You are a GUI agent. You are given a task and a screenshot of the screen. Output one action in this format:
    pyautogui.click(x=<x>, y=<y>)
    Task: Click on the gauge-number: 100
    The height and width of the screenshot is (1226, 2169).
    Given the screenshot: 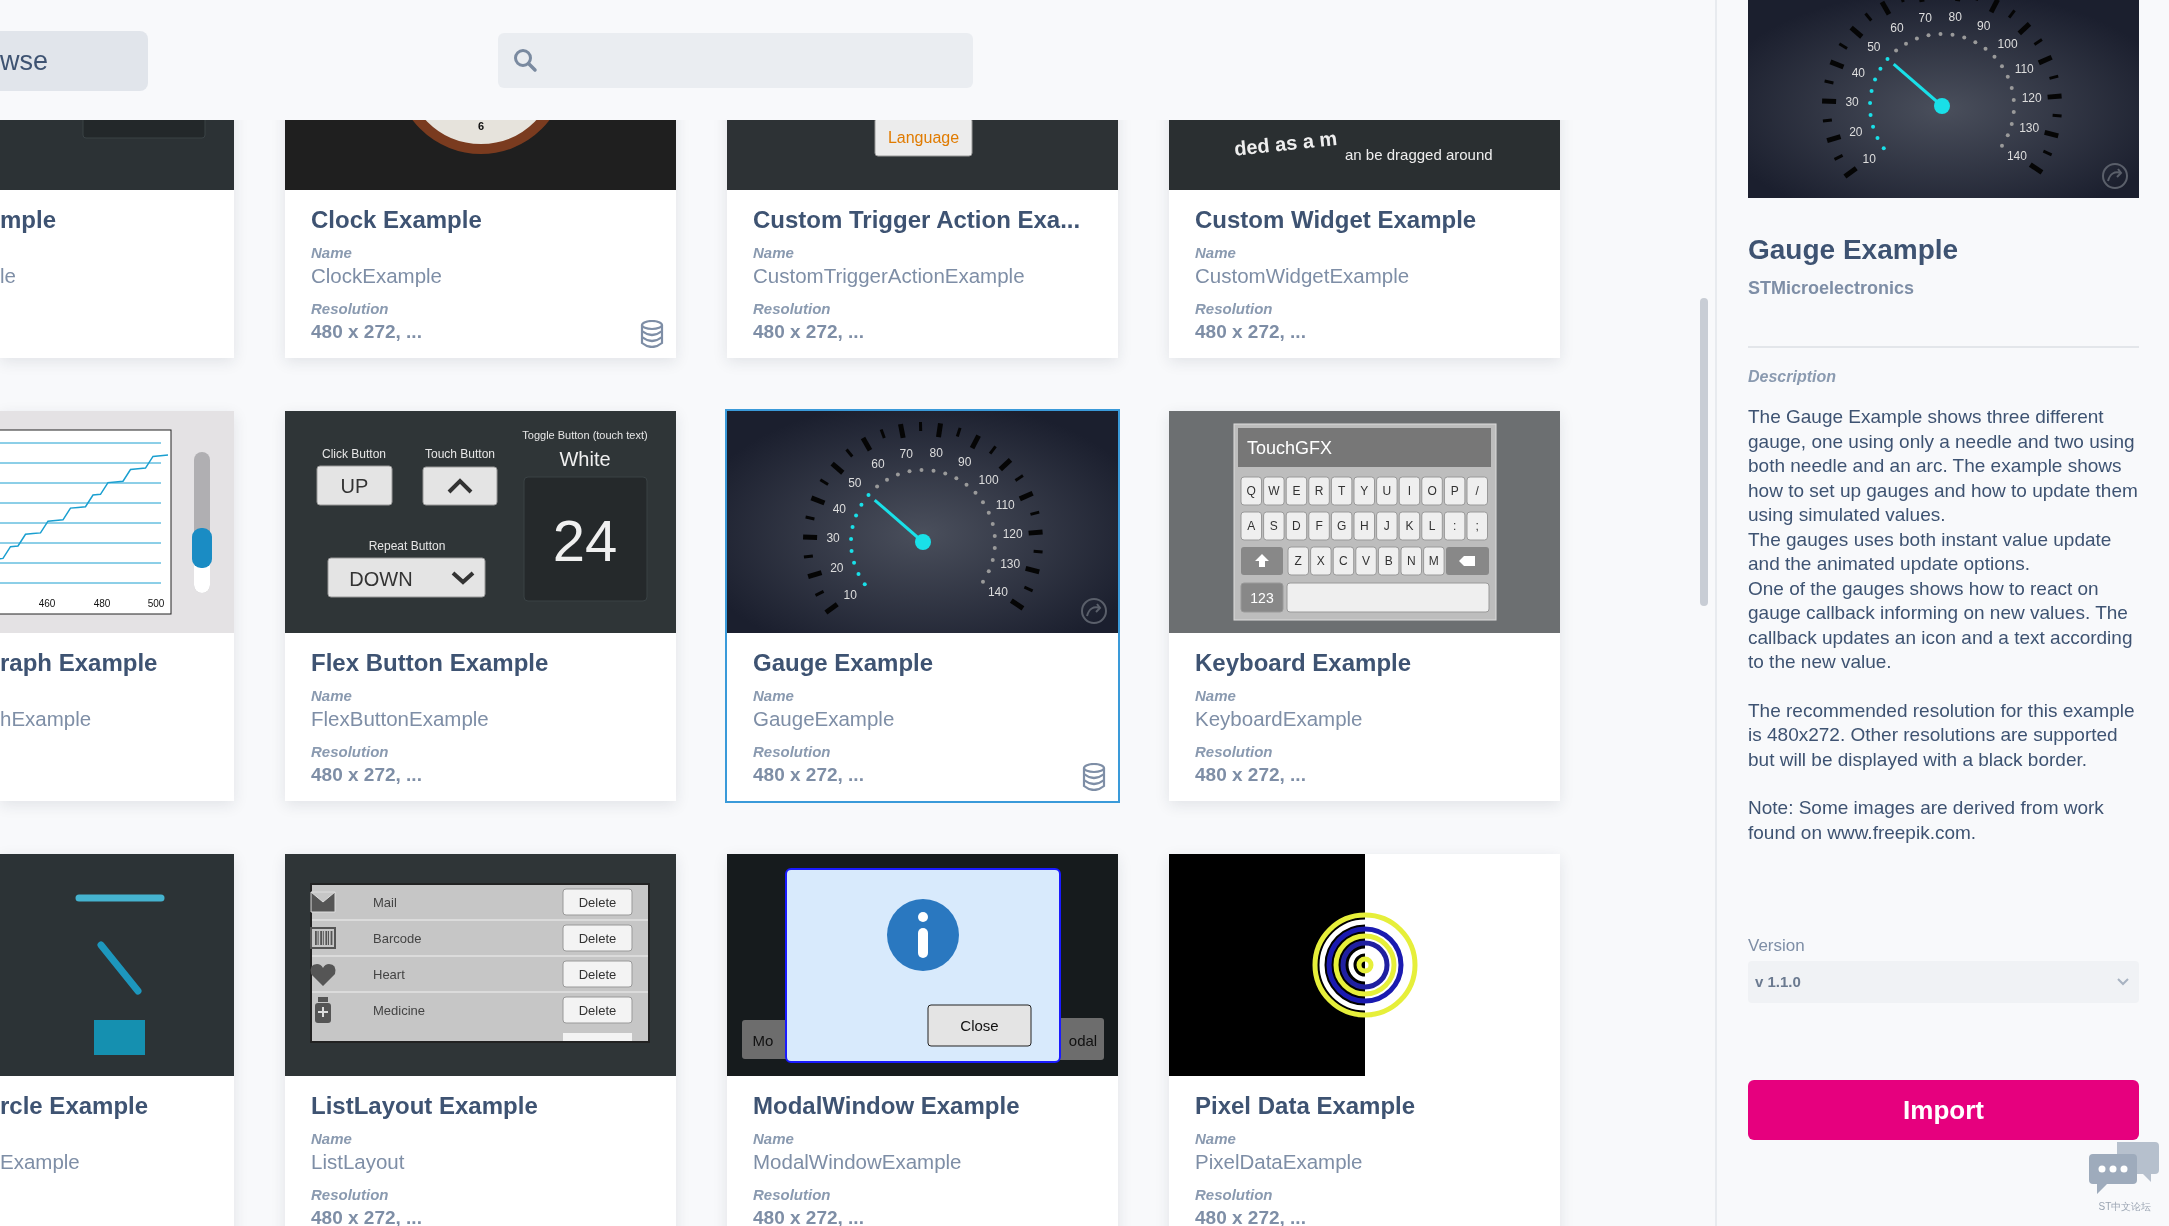 What is the action you would take?
    pyautogui.click(x=988, y=480)
    